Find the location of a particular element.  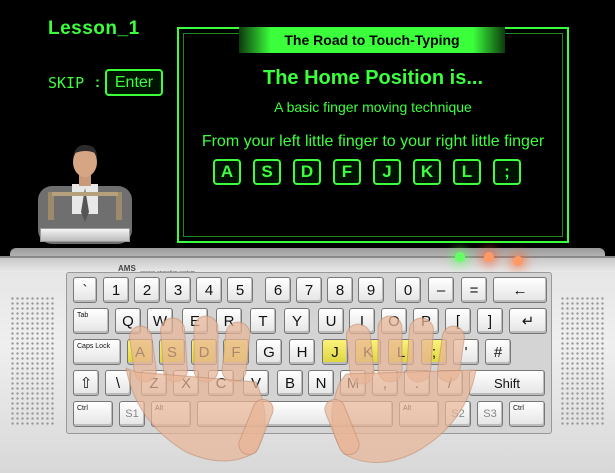

key-r: R is located at coordinates (229, 321).